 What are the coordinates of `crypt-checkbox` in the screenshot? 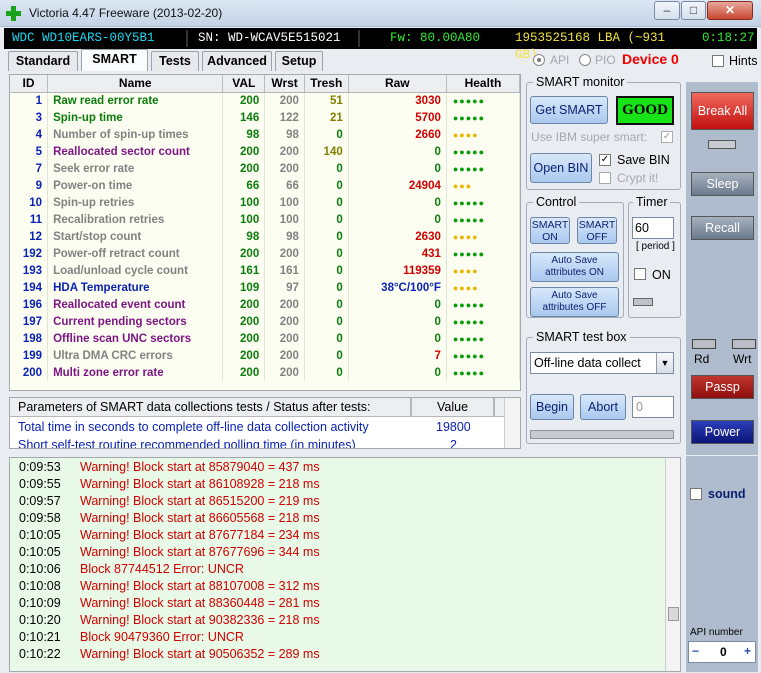 It's located at (605, 178).